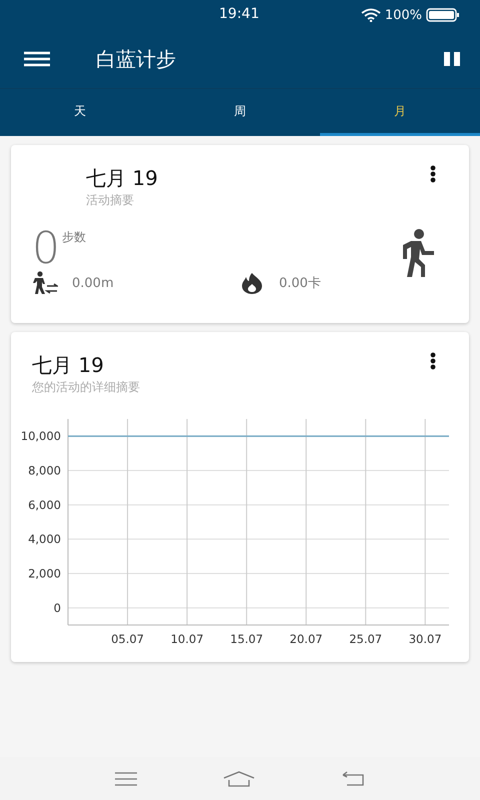  What do you see at coordinates (252, 283) in the screenshot?
I see `flame-icon` at bounding box center [252, 283].